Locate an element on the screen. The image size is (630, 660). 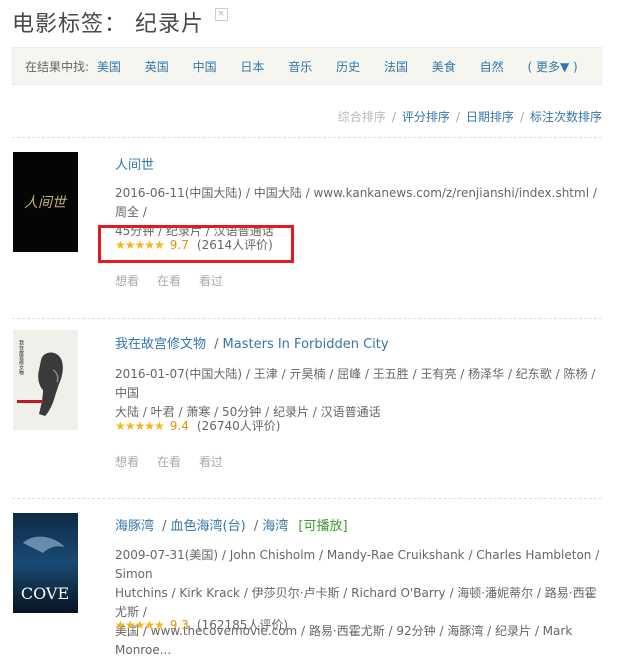
poster-title-text: COVE is located at coordinates (45, 593).